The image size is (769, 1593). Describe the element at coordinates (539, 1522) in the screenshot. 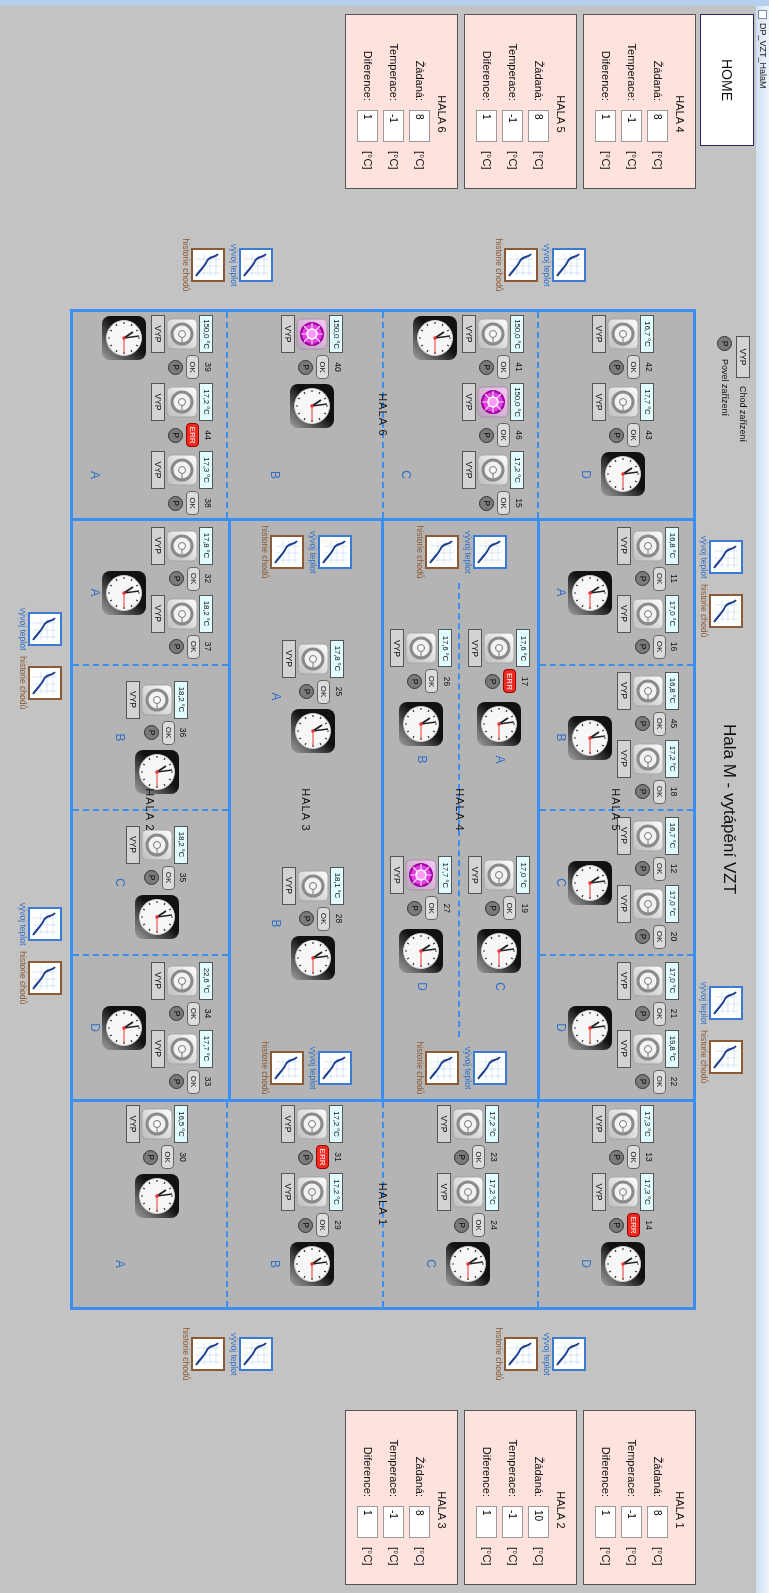

I see `setpoint-field: 10` at that location.